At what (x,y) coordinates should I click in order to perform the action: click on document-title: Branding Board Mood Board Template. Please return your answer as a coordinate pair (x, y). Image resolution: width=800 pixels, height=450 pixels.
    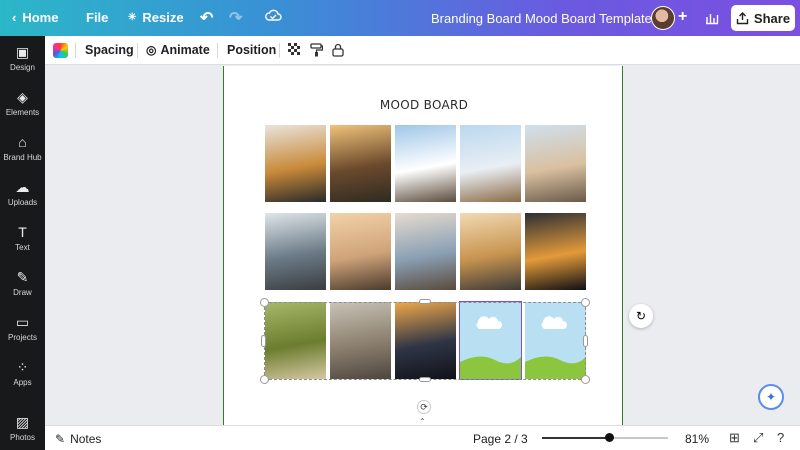
    Looking at the image, I should click on (541, 18).